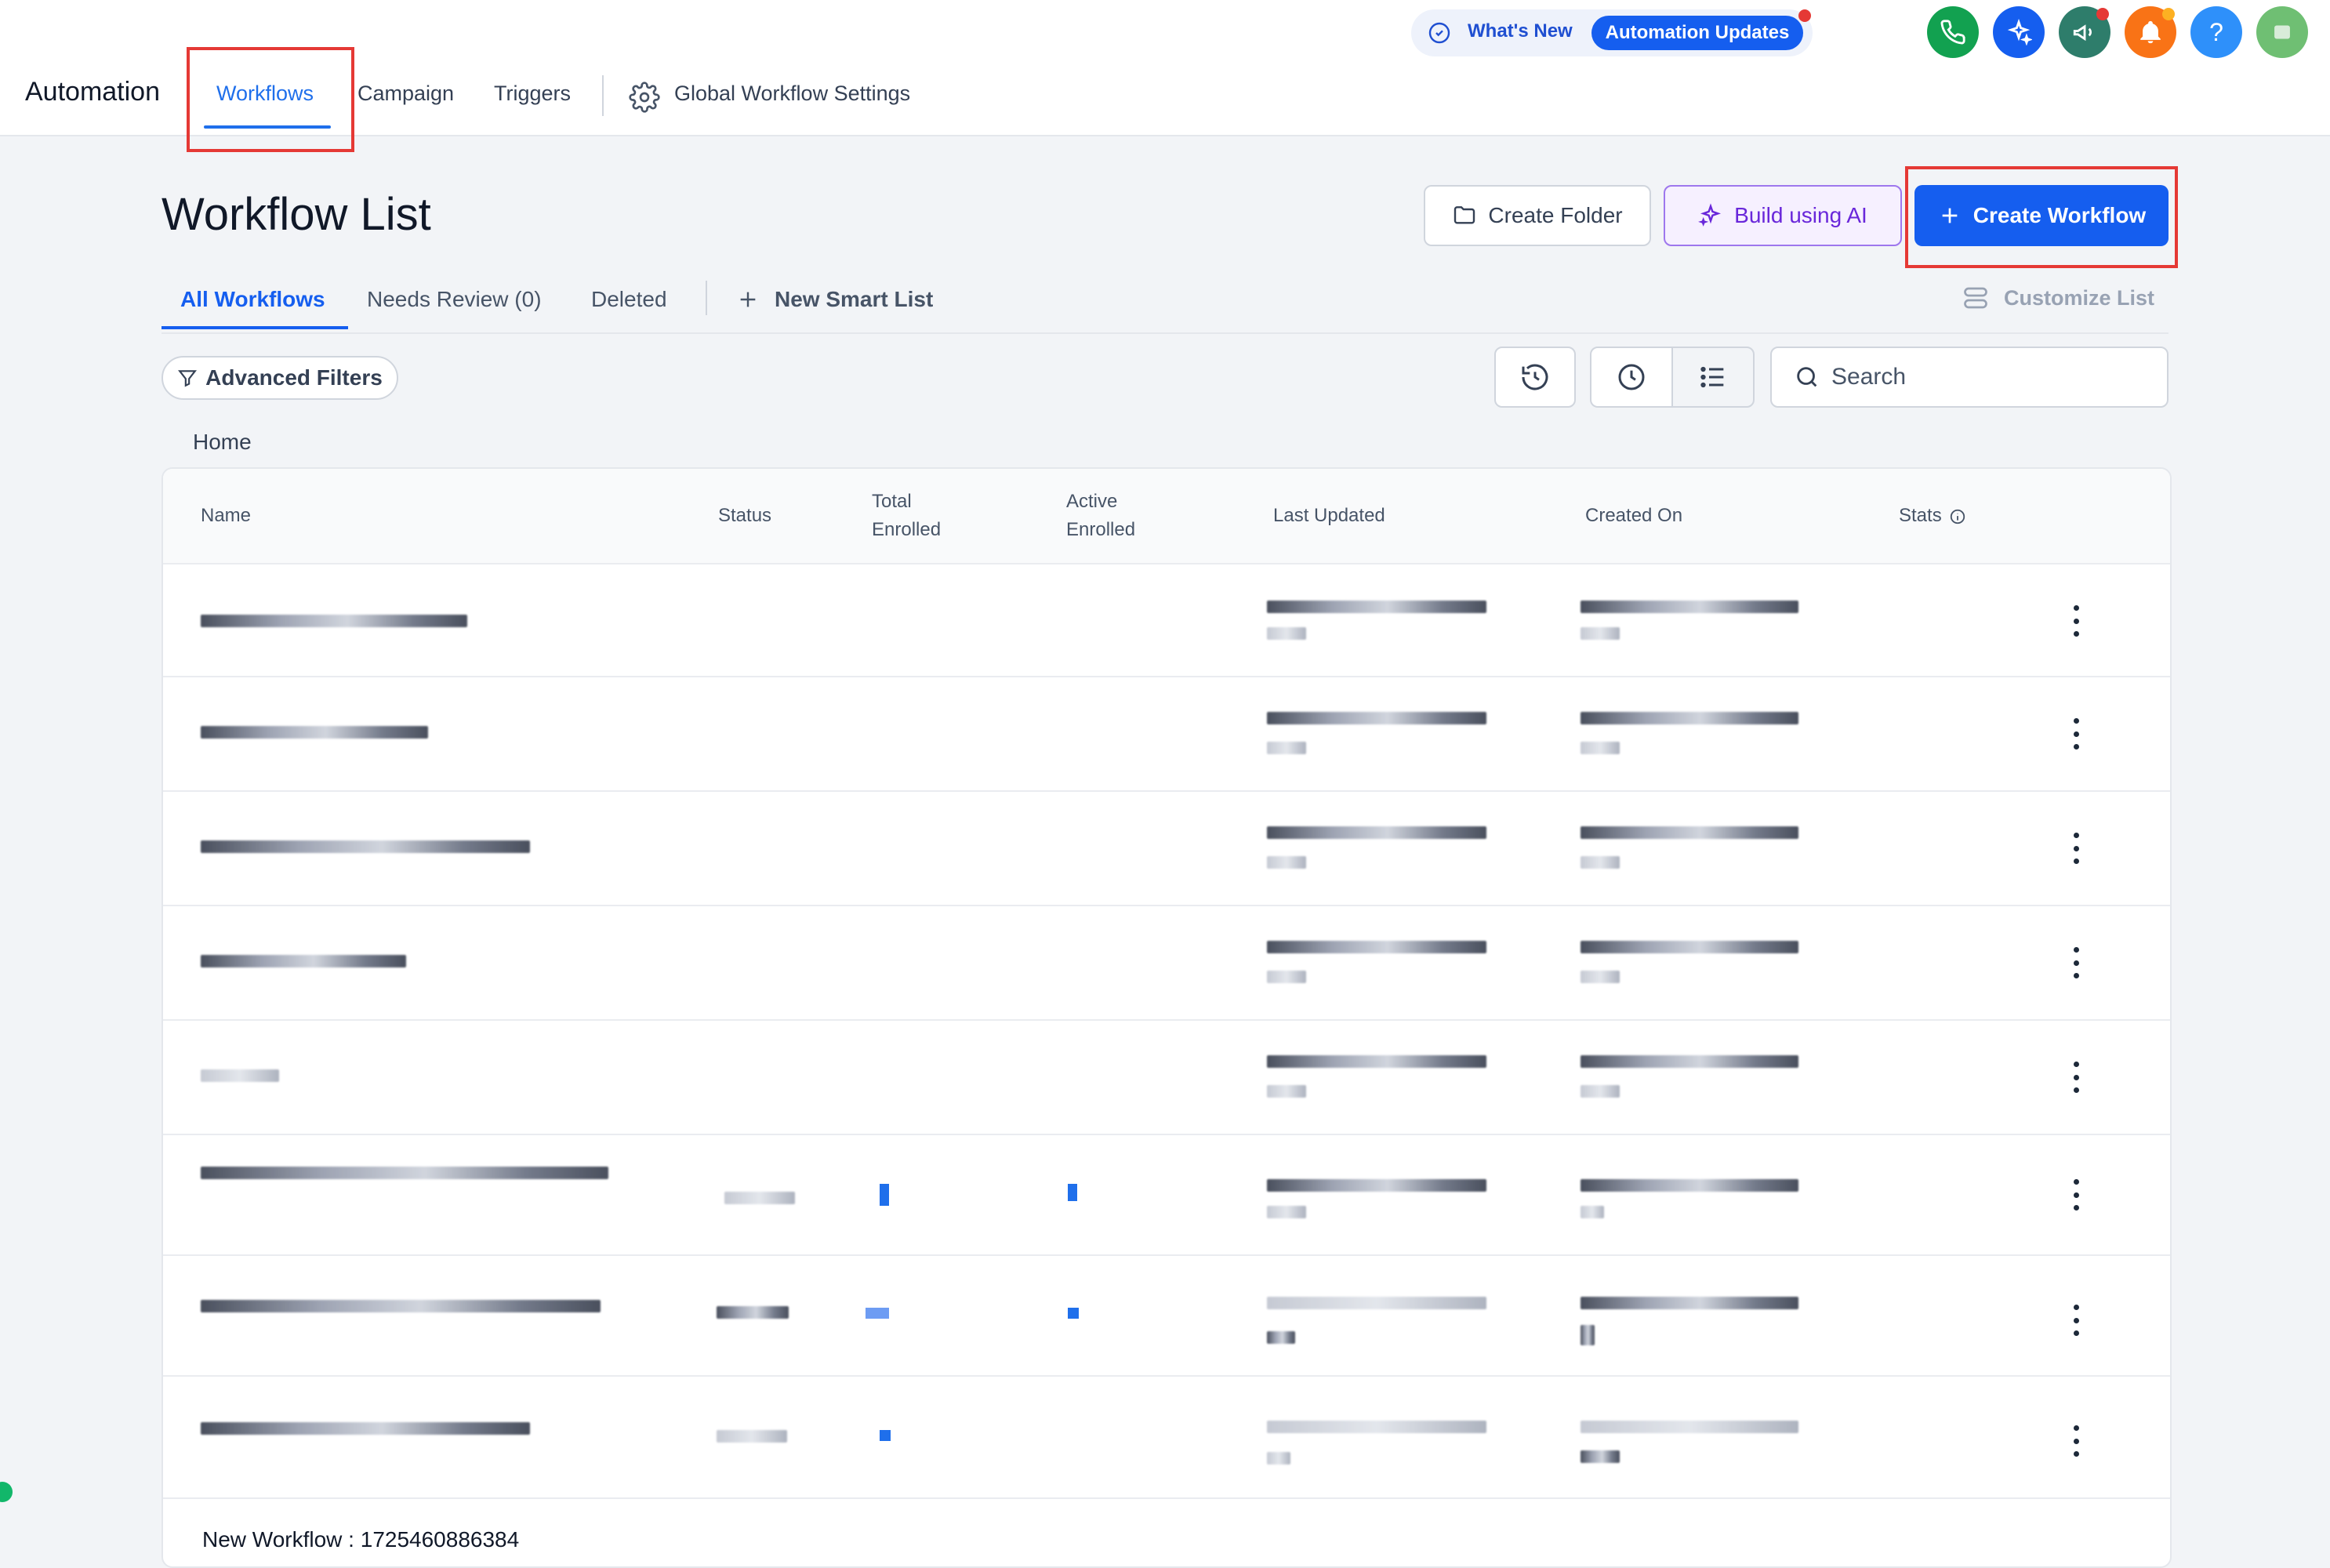  Describe the element at coordinates (907, 530) in the screenshot. I see `column-total-enrolled-line2: Enrolled` at that location.